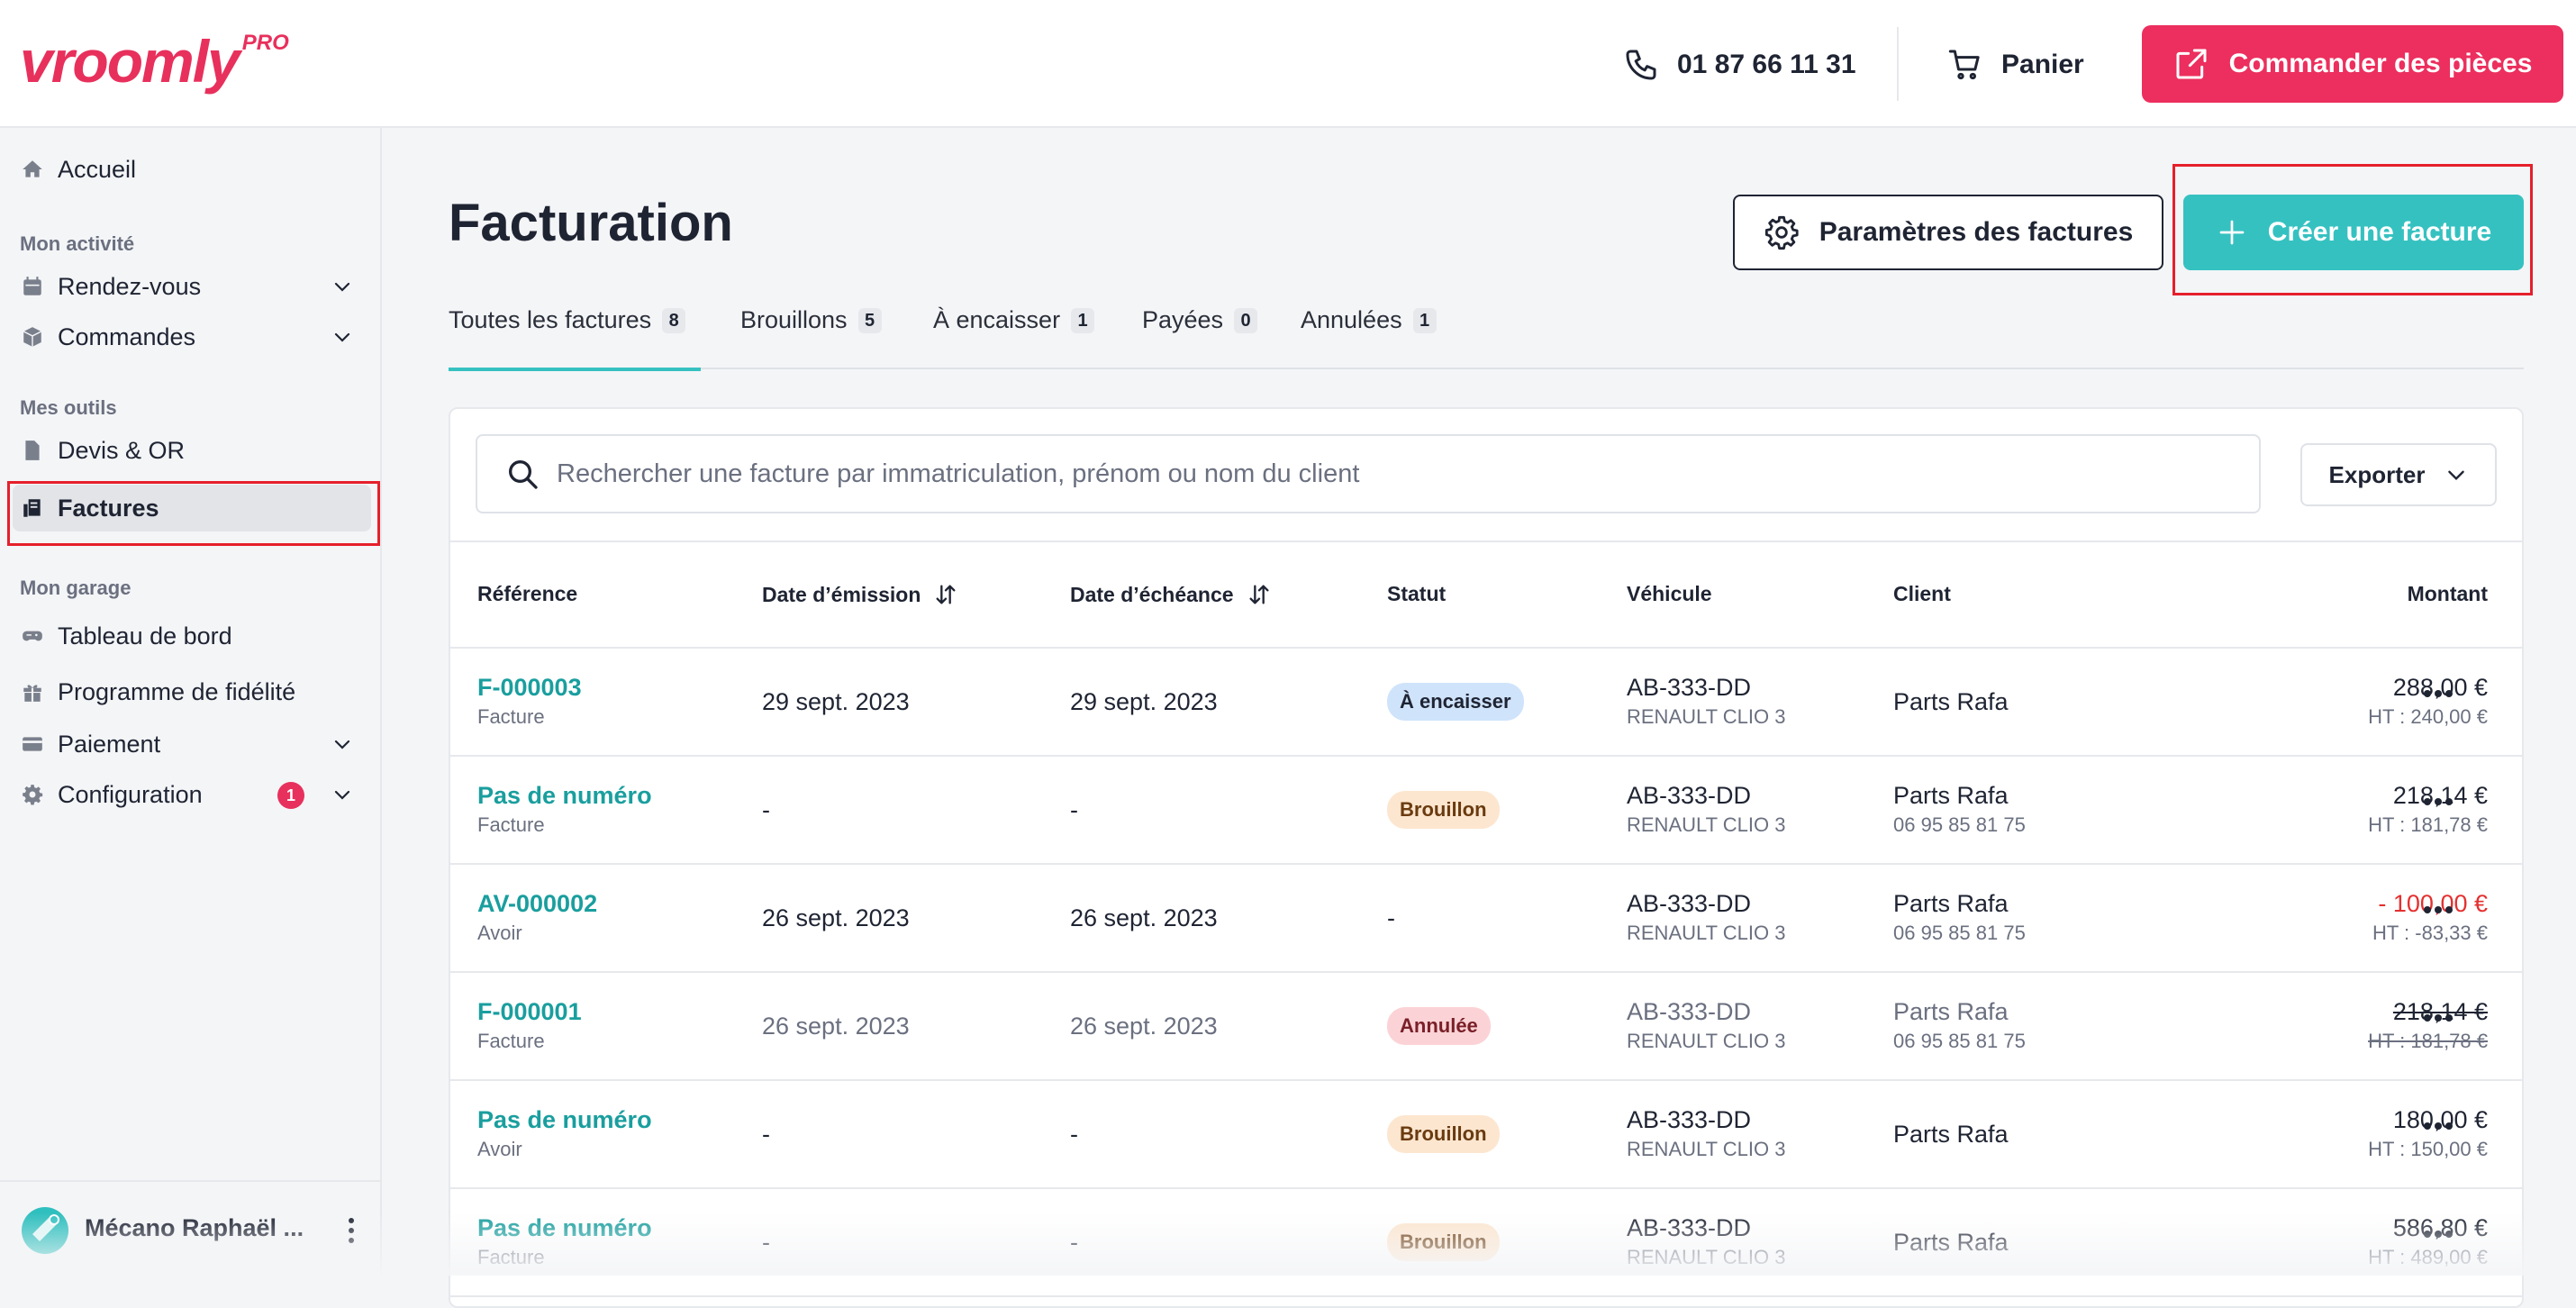 This screenshot has width=2576, height=1308. I want to click on tab-label: Payées, so click(1183, 319).